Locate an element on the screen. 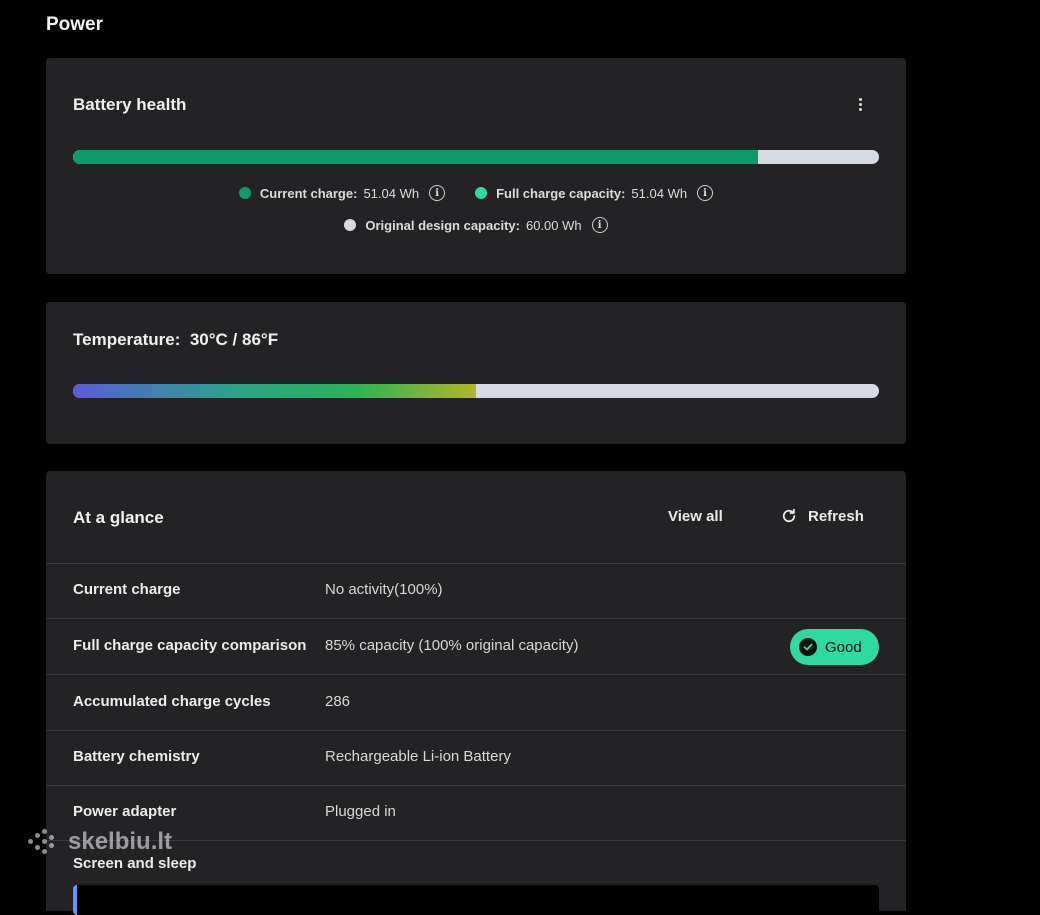 This screenshot has width=1040, height=915. table-row: Current charge No activity(100%) is located at coordinates (476, 591).